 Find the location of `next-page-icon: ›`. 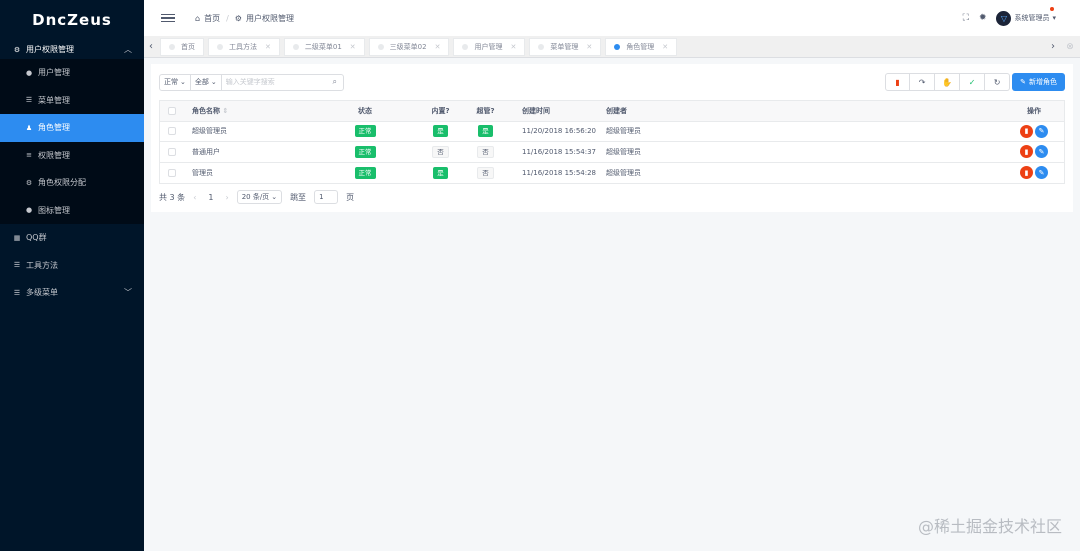

next-page-icon: › is located at coordinates (226, 197).